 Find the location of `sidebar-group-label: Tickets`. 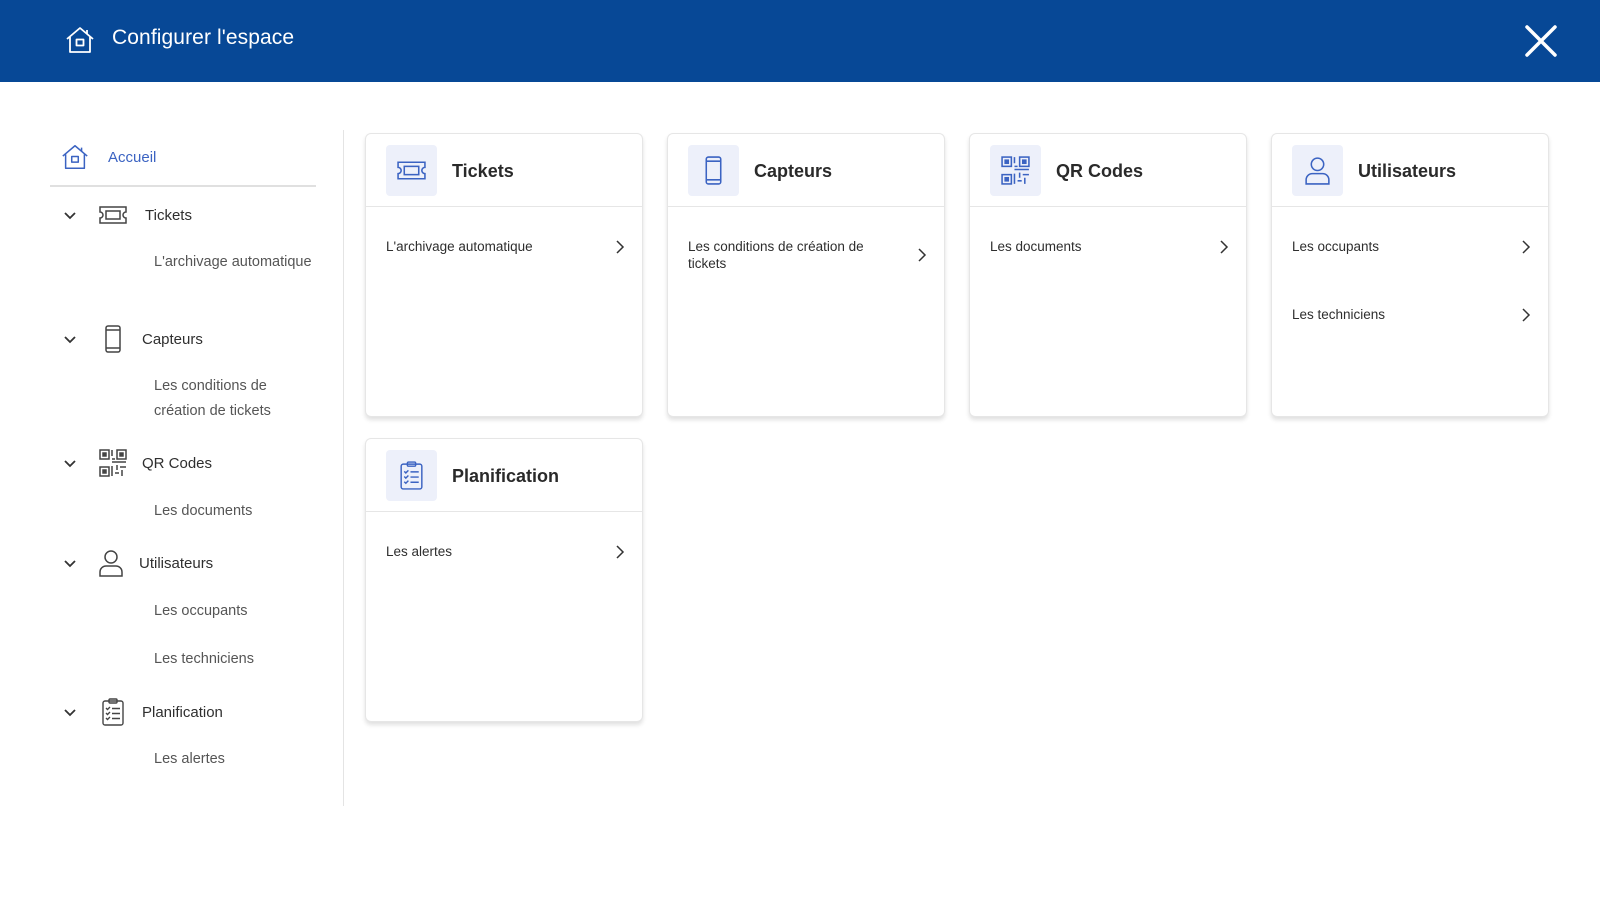

sidebar-group-label: Tickets is located at coordinates (168, 215).